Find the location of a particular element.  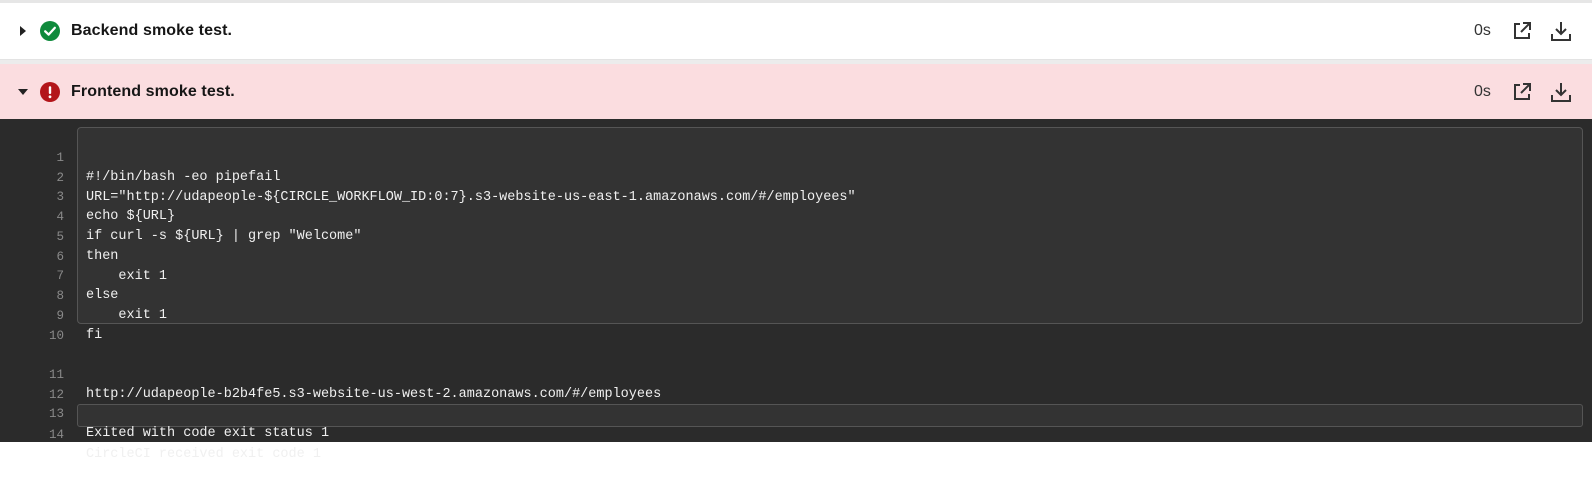

caret-down-icon is located at coordinates (23, 92).